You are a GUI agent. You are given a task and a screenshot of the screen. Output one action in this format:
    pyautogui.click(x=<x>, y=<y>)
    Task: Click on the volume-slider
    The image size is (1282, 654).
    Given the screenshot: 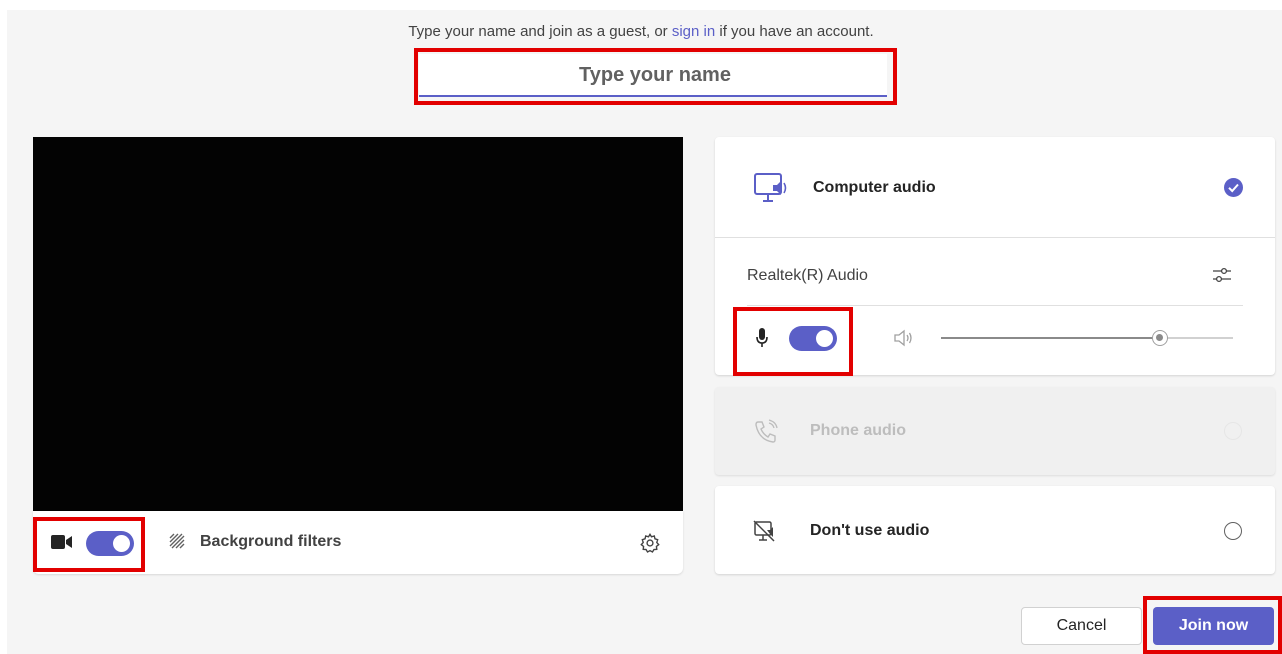 What is the action you would take?
    pyautogui.click(x=1087, y=338)
    